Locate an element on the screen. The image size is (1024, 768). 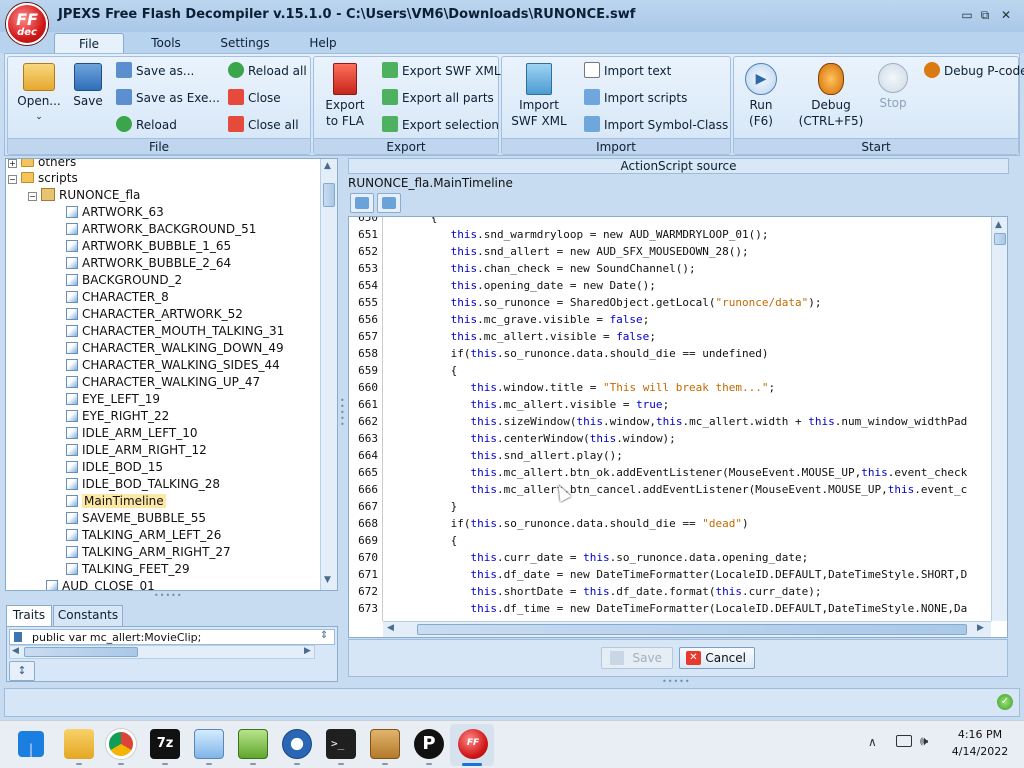
tree-item: SAVEME_BUBBLE_55 is located at coordinates (136, 518).